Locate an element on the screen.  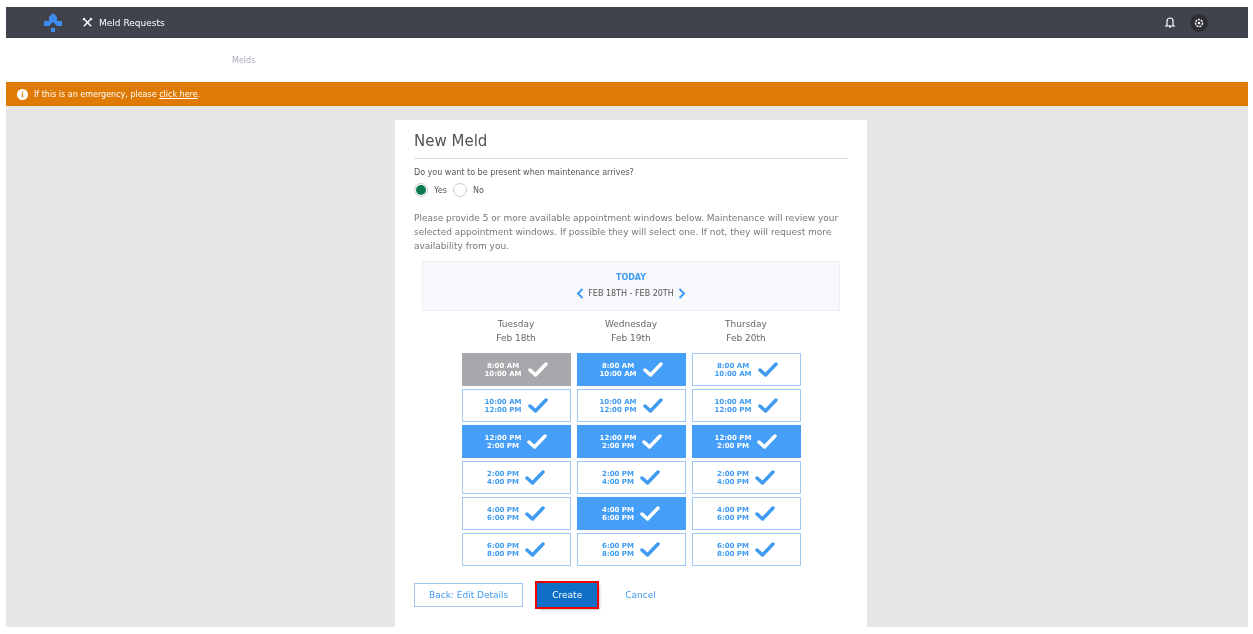
emergency-link: click here is located at coordinates (178, 94).